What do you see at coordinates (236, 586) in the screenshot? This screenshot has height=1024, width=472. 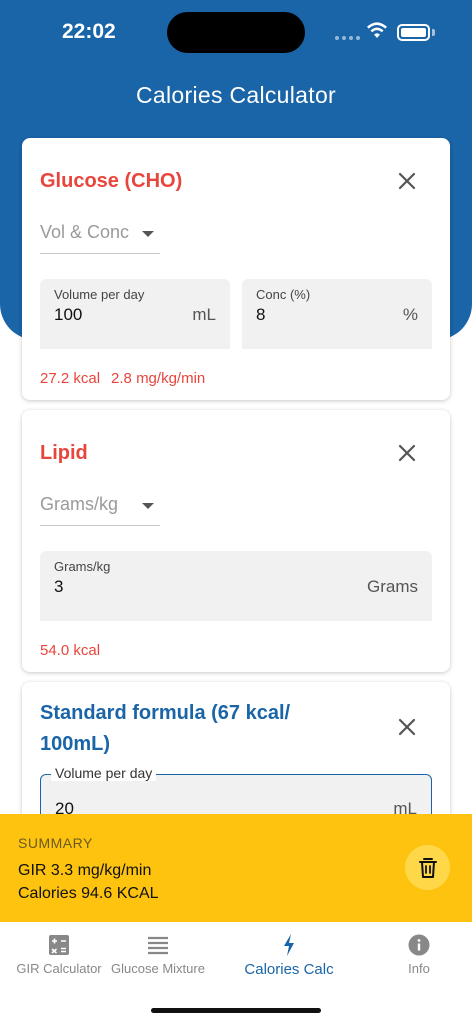 I see `lipid-grams-field: Grams/kg 3 Grams` at bounding box center [236, 586].